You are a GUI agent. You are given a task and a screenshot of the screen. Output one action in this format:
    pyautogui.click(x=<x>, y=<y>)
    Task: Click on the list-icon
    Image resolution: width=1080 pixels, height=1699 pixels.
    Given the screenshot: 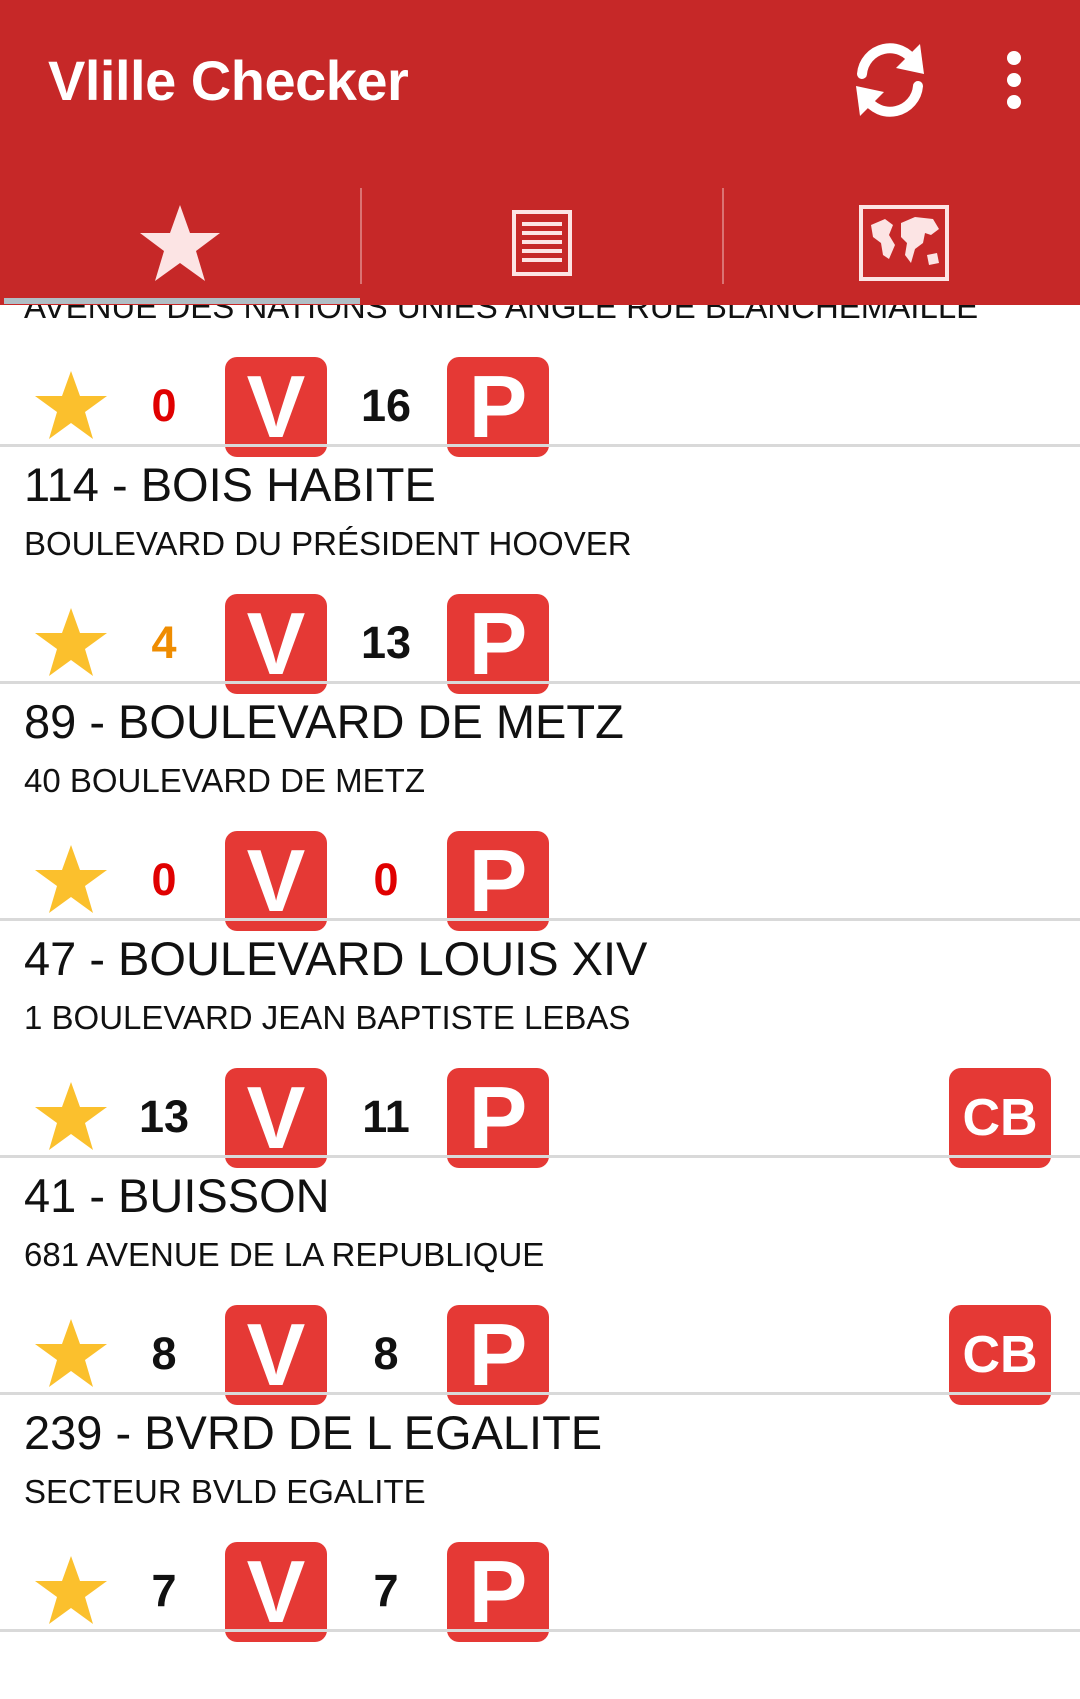 What is the action you would take?
    pyautogui.click(x=542, y=242)
    